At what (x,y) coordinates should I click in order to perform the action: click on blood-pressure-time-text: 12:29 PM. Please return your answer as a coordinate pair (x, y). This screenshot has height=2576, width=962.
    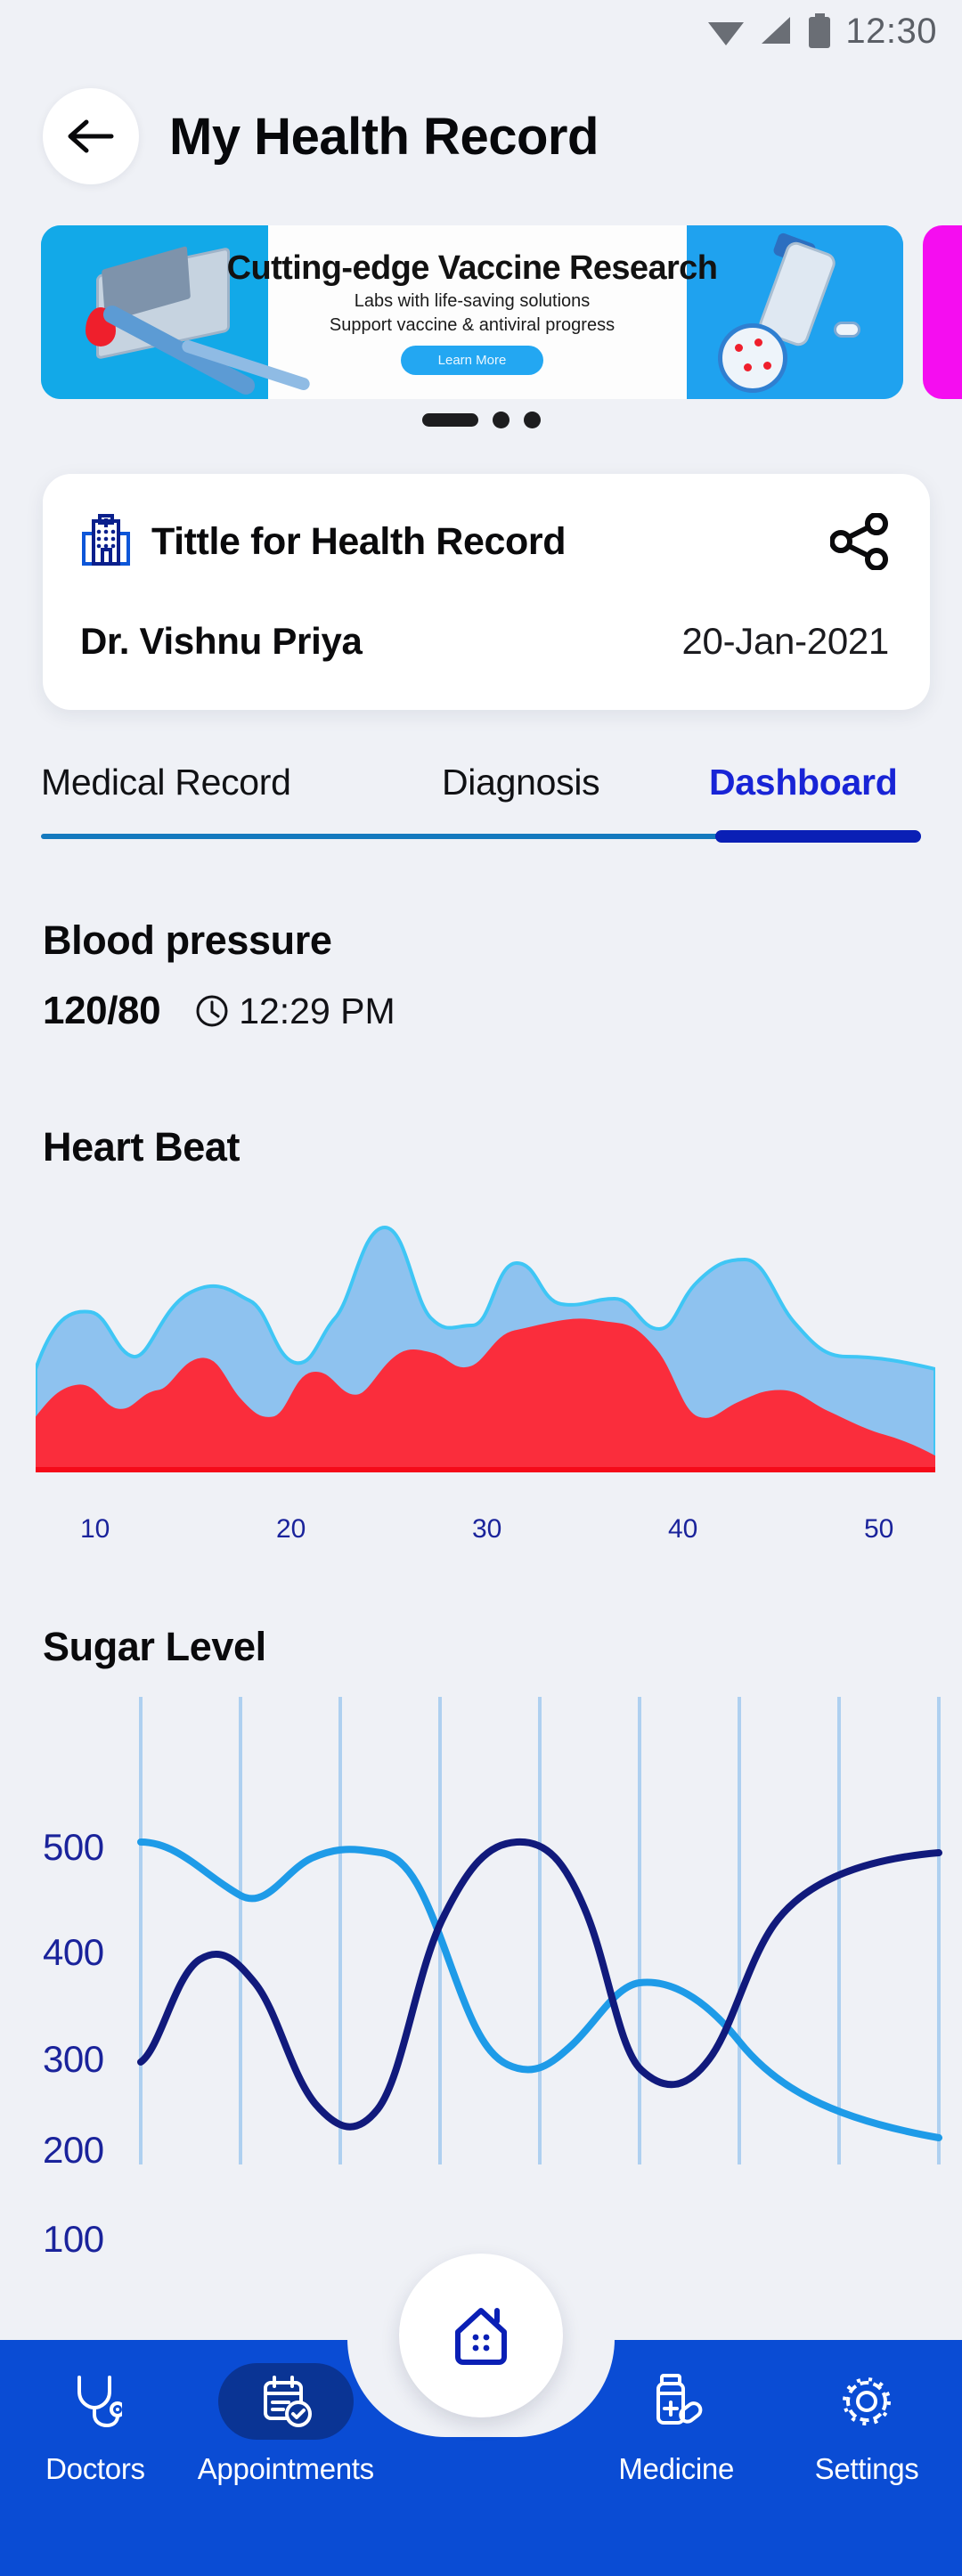
    Looking at the image, I should click on (317, 1011).